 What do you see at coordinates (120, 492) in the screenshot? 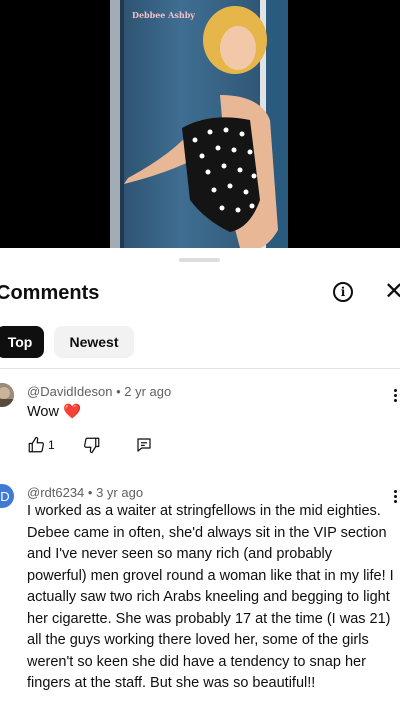
I see `comment-age: 3 yr ago` at bounding box center [120, 492].